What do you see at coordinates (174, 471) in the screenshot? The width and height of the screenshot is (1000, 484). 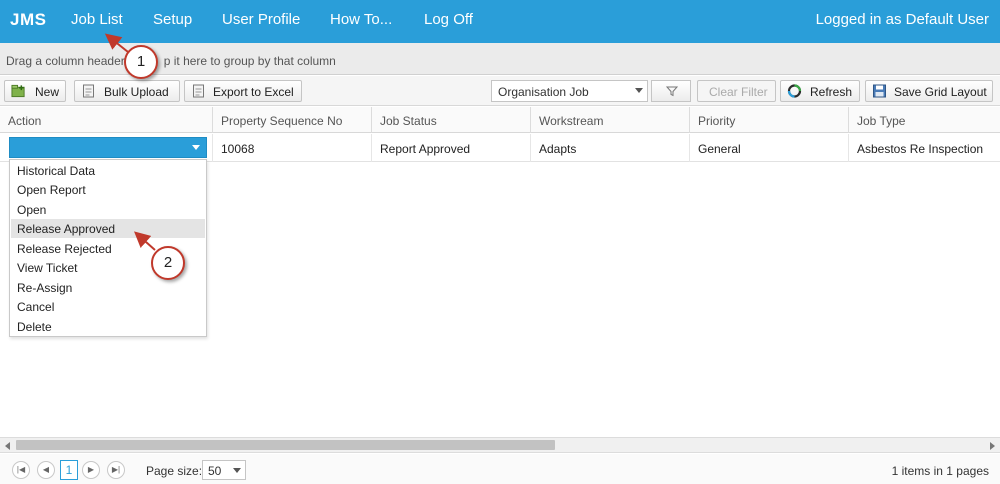 I see `page-size-label: Page size:` at bounding box center [174, 471].